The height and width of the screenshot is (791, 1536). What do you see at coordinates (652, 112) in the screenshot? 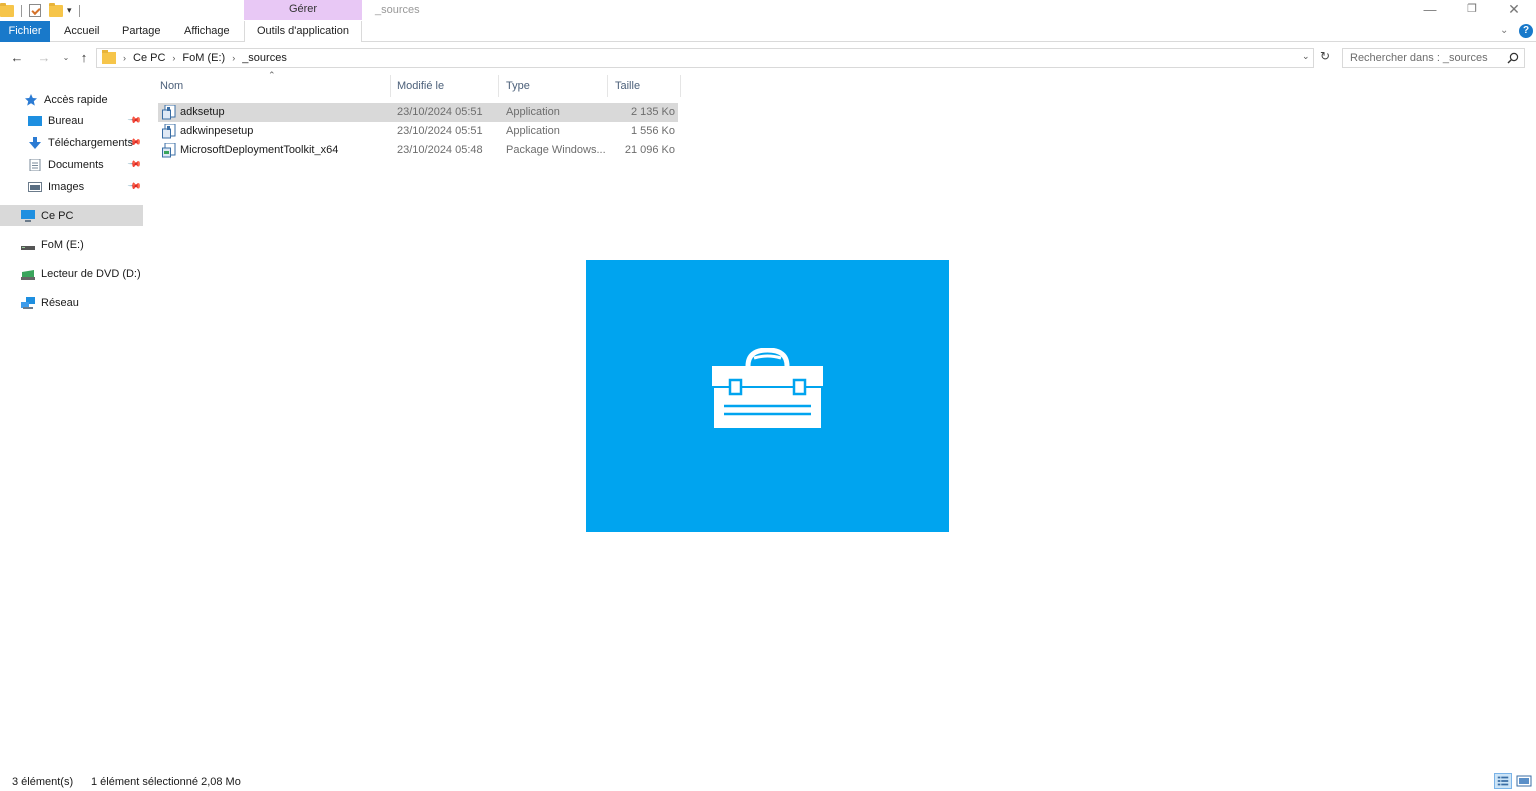
I see `file-size: 2 135 Ko` at bounding box center [652, 112].